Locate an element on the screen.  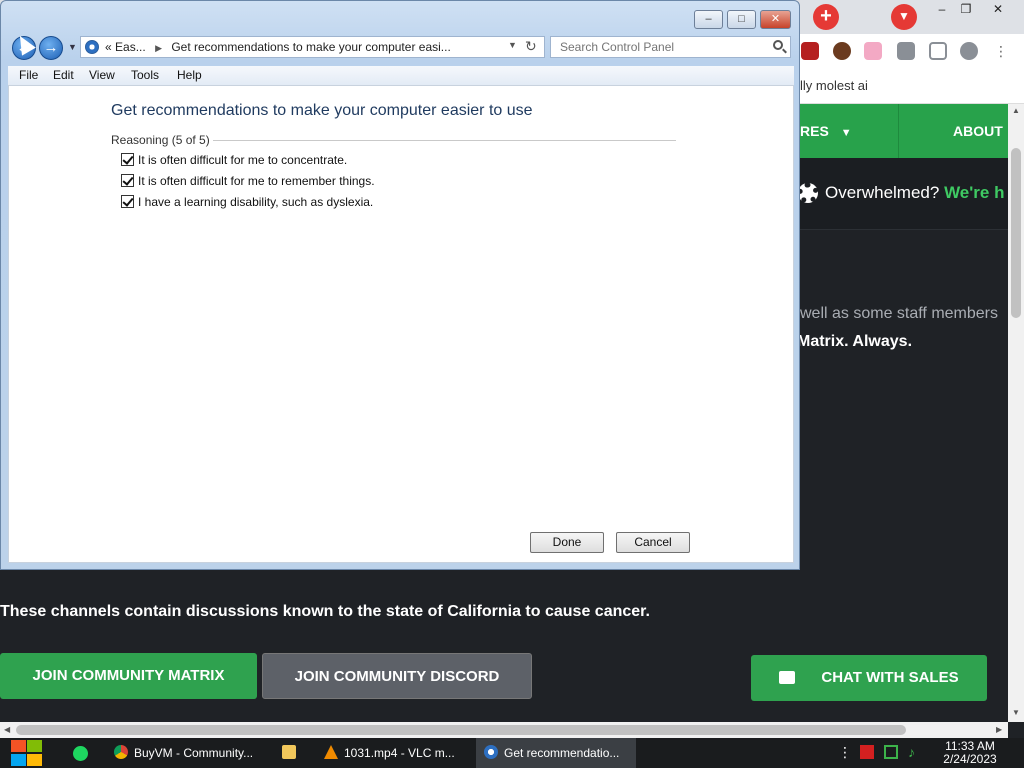
tab-search-chevron-icon: ▼ is located at coordinates (904, 17).